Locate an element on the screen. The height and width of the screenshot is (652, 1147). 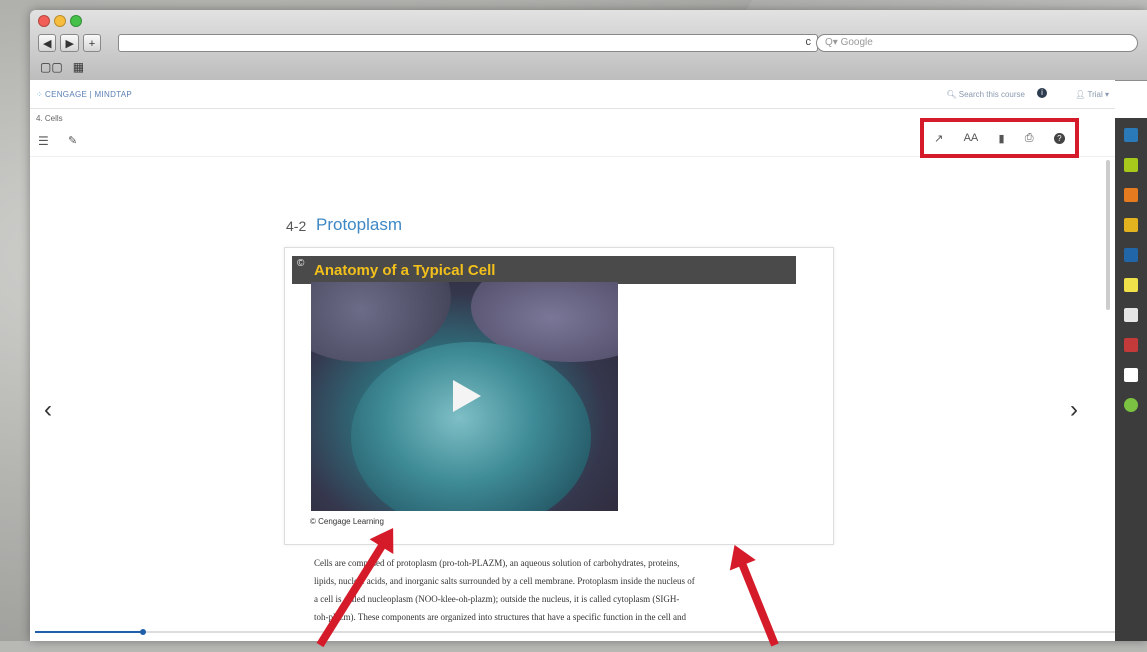
media-card-header: © Anatomy of a Typical Cell is located at coordinates (544, 270).